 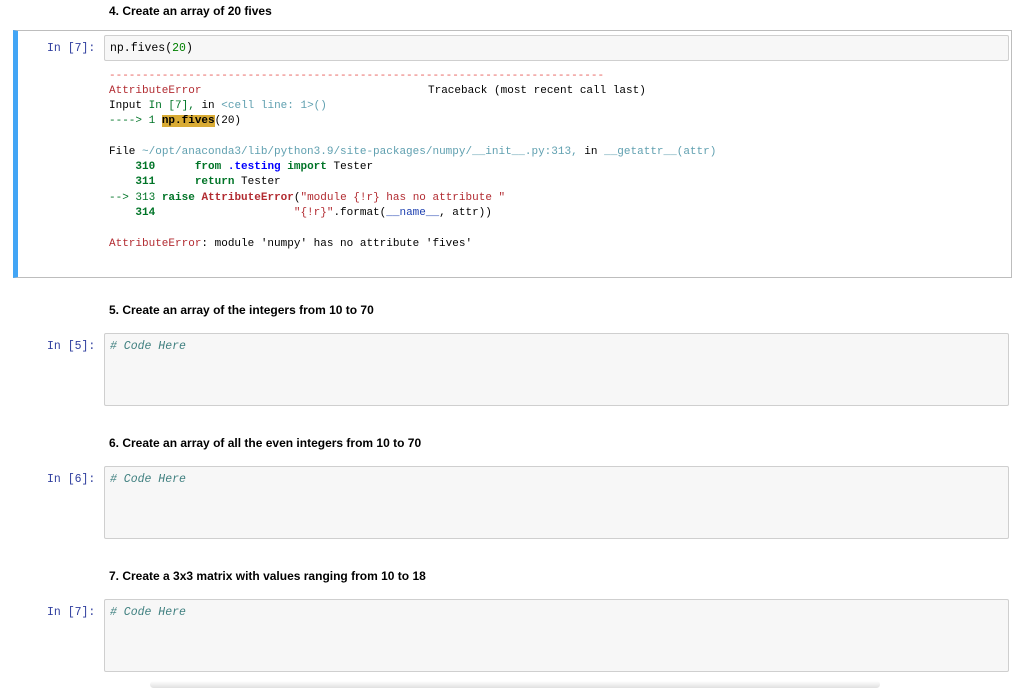 What do you see at coordinates (141, 48) in the screenshot?
I see `code-fn: np.fives(` at bounding box center [141, 48].